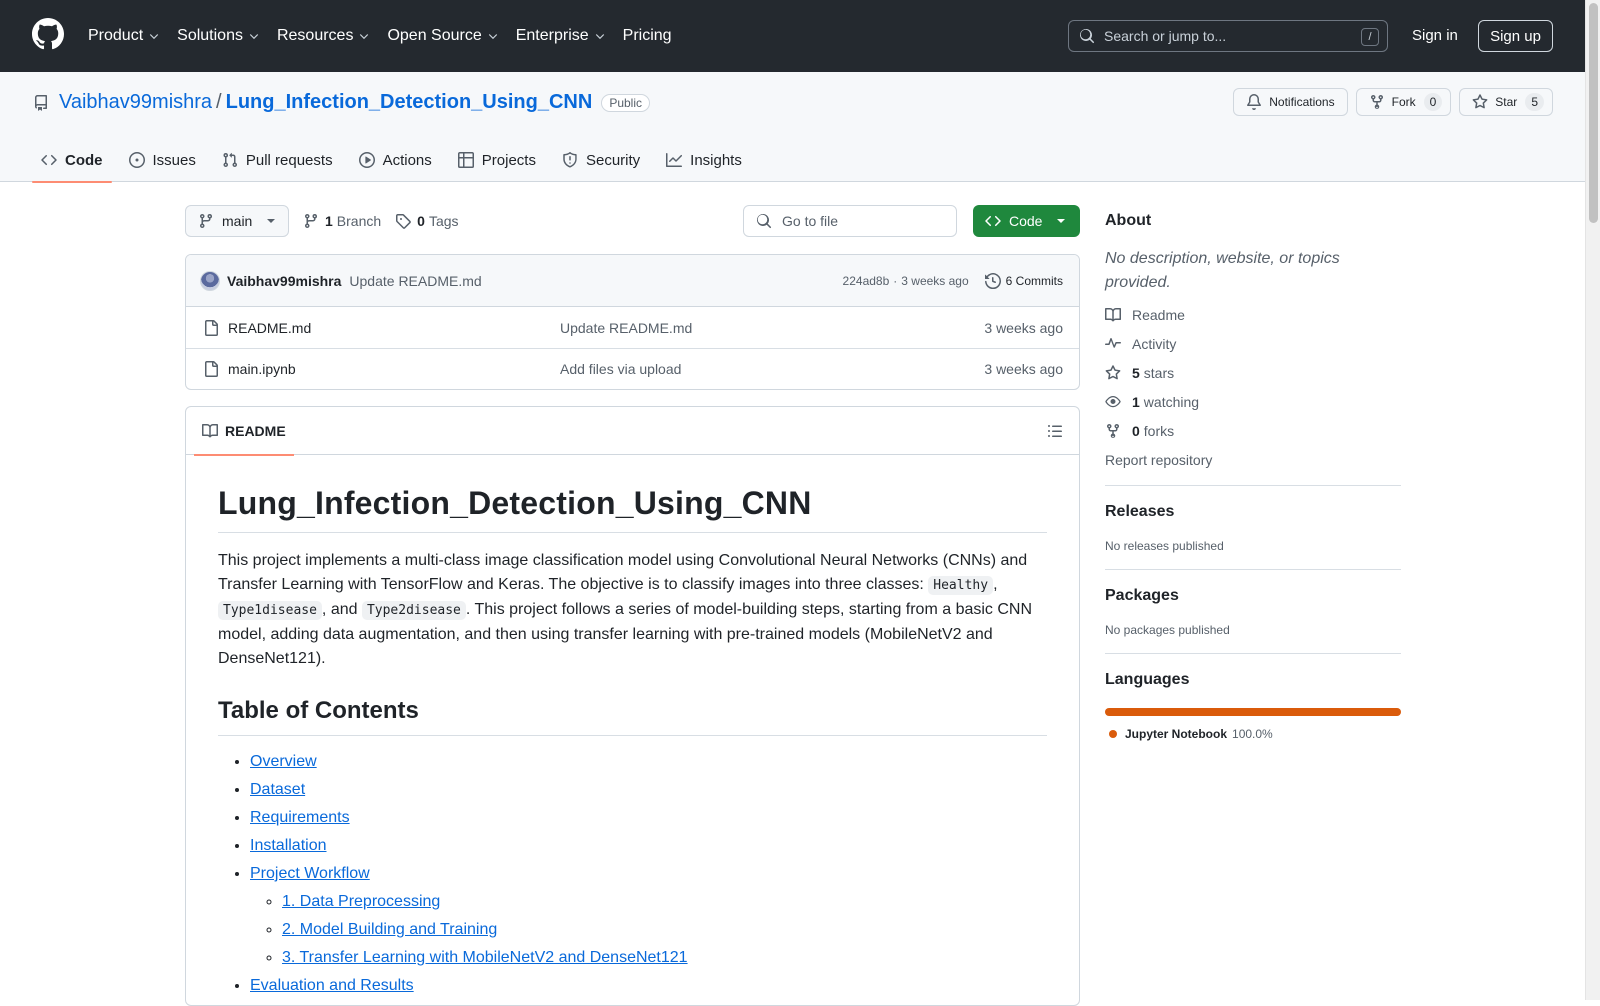  Describe the element at coordinates (329, 221) in the screenshot. I see `branch-count: 1` at that location.